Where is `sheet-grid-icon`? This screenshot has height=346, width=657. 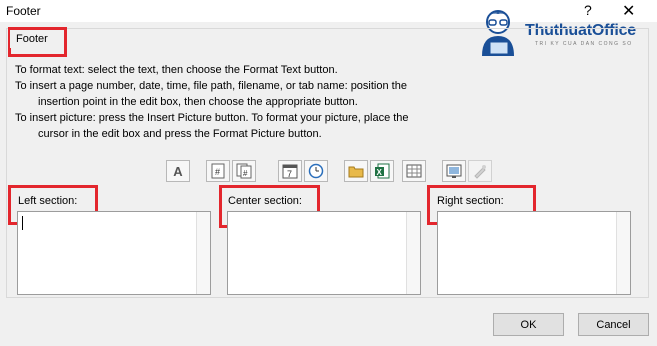
sheet-grid-icon is located at coordinates (414, 171).